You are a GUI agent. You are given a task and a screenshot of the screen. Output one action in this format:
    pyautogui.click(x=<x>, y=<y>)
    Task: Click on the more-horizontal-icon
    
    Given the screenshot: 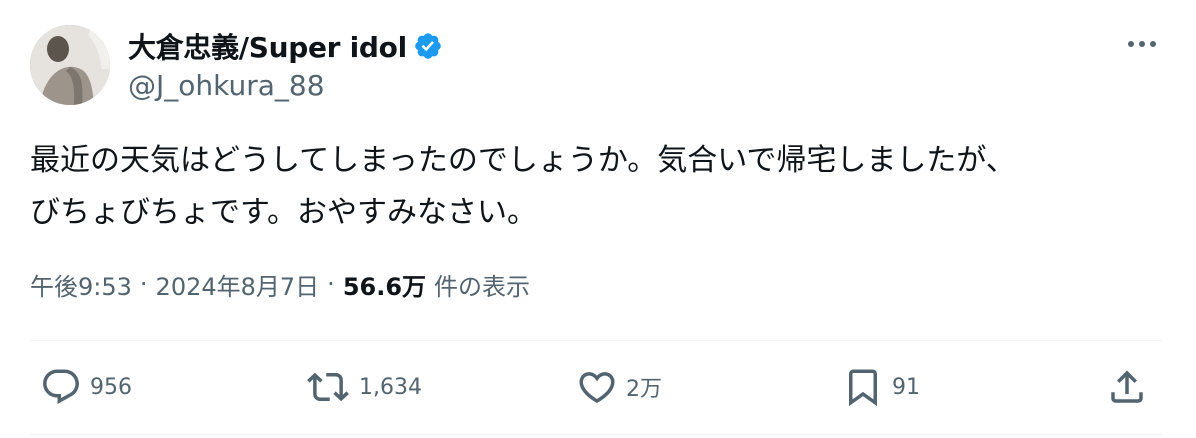 What is the action you would take?
    pyautogui.click(x=1142, y=44)
    